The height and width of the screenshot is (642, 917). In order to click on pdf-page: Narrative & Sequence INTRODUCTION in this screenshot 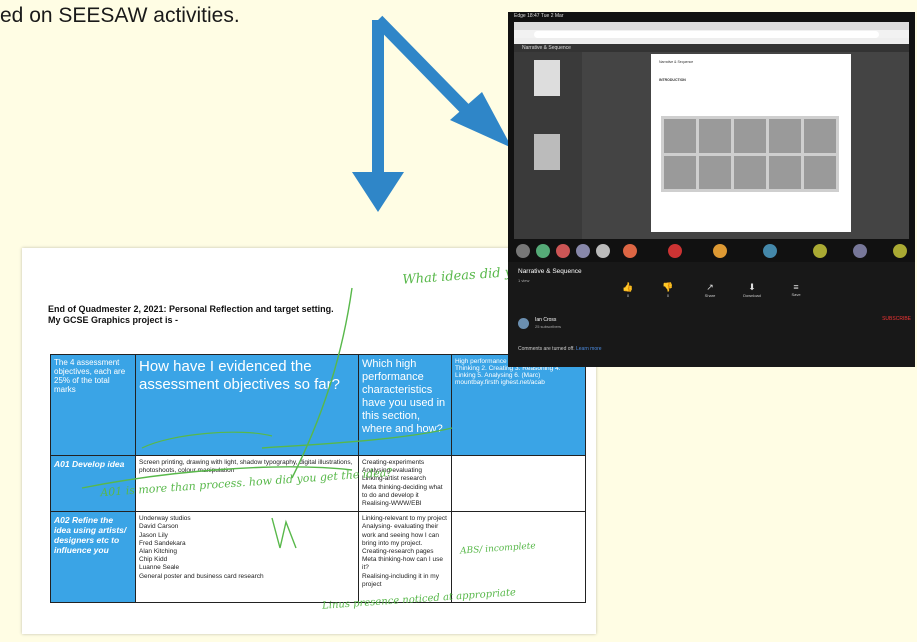, I will do `click(751, 143)`.